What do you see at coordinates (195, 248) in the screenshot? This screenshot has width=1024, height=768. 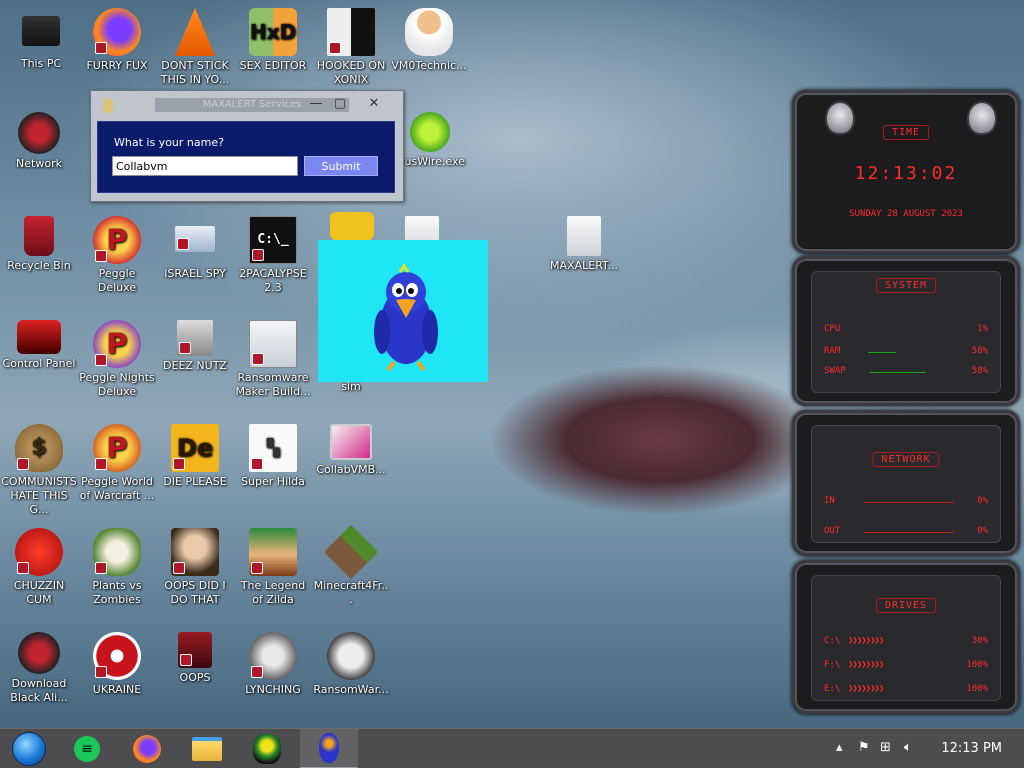 I see `desktop-icon-israel-spy: ISRAEL SPY` at bounding box center [195, 248].